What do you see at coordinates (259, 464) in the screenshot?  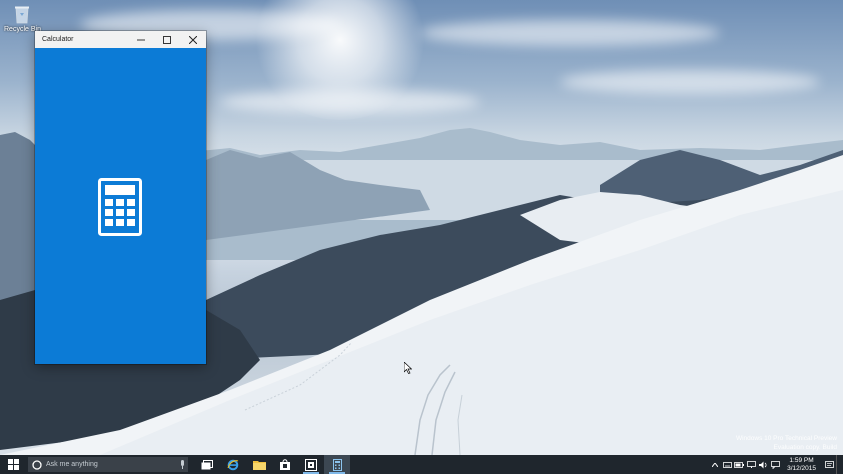 I see `file-explorer-icon` at bounding box center [259, 464].